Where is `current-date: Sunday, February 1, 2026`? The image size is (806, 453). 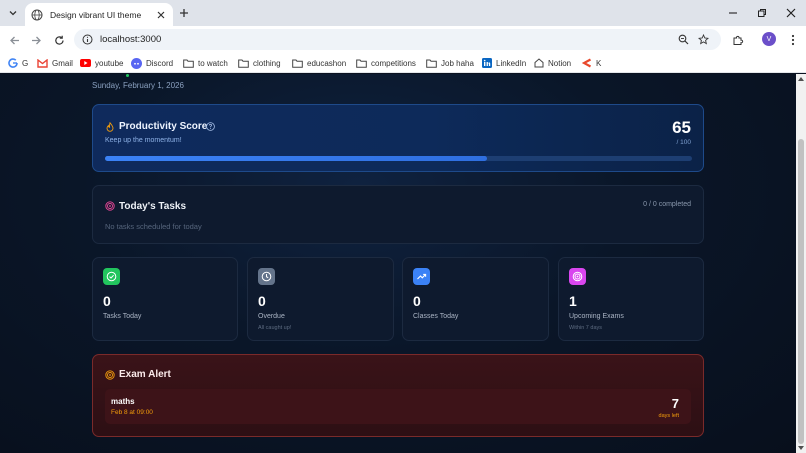
current-date: Sunday, February 1, 2026 is located at coordinates (138, 85).